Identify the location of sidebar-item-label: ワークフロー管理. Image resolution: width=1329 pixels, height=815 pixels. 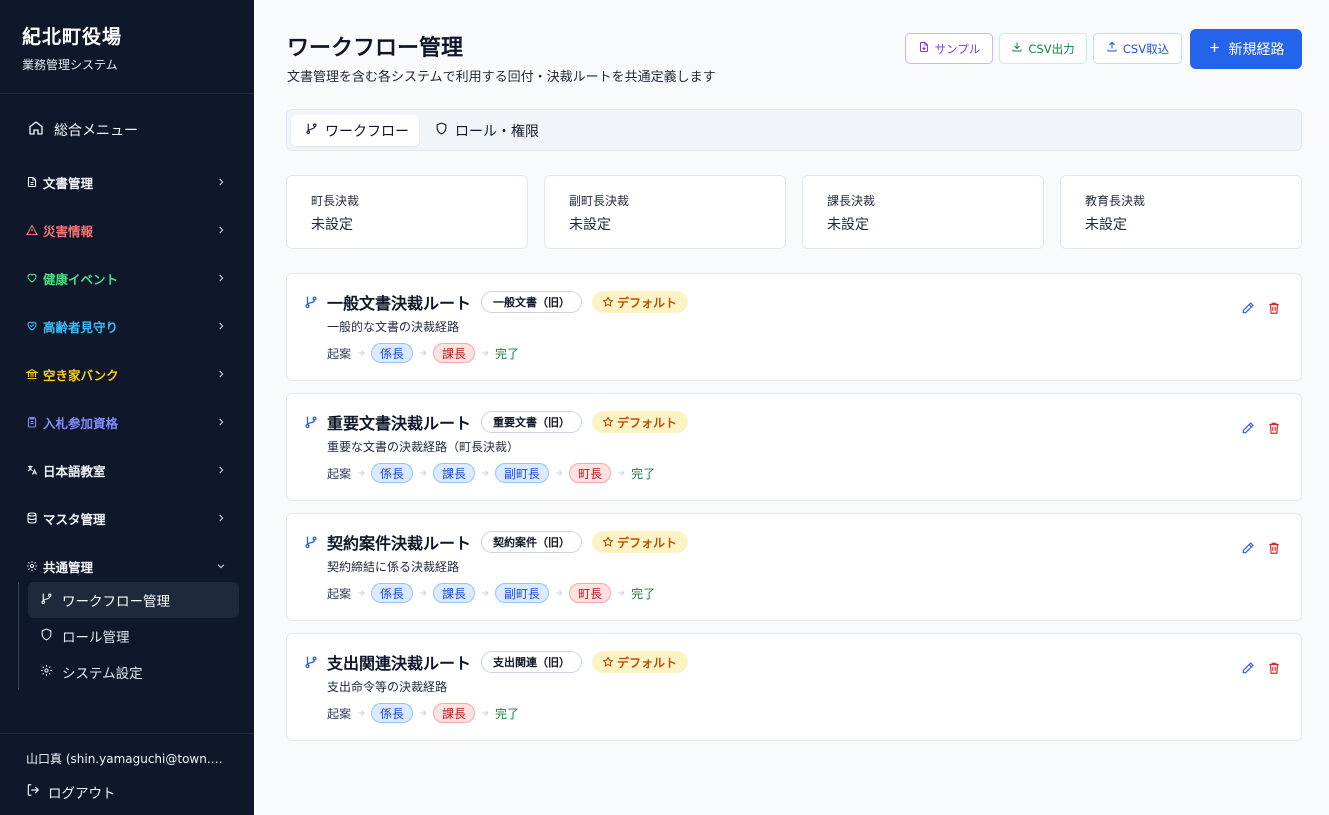
(116, 602).